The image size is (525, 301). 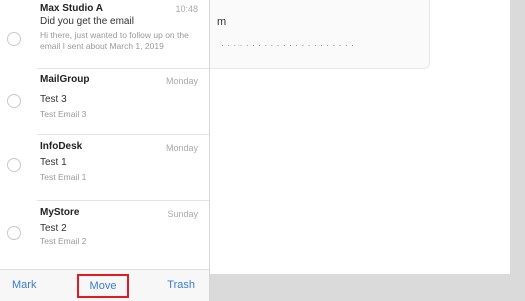 I want to click on trash-button: Trash, so click(x=181, y=285).